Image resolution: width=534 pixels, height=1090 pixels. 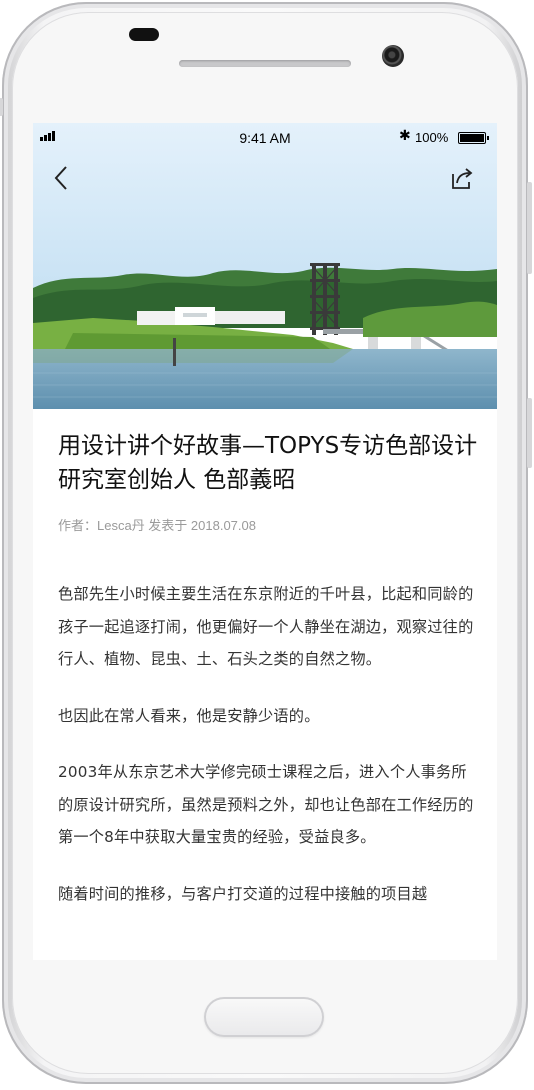 What do you see at coordinates (189, 715) in the screenshot?
I see `article-paragraph: 也因此在常人看来，他是安静少语的。` at bounding box center [189, 715].